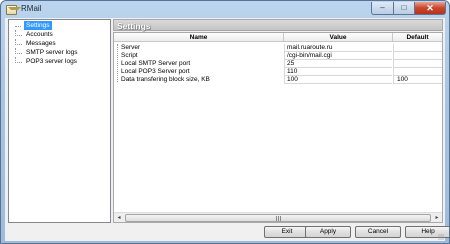 The image size is (450, 244). I want to click on scrollbar-thumb, so click(278, 218).